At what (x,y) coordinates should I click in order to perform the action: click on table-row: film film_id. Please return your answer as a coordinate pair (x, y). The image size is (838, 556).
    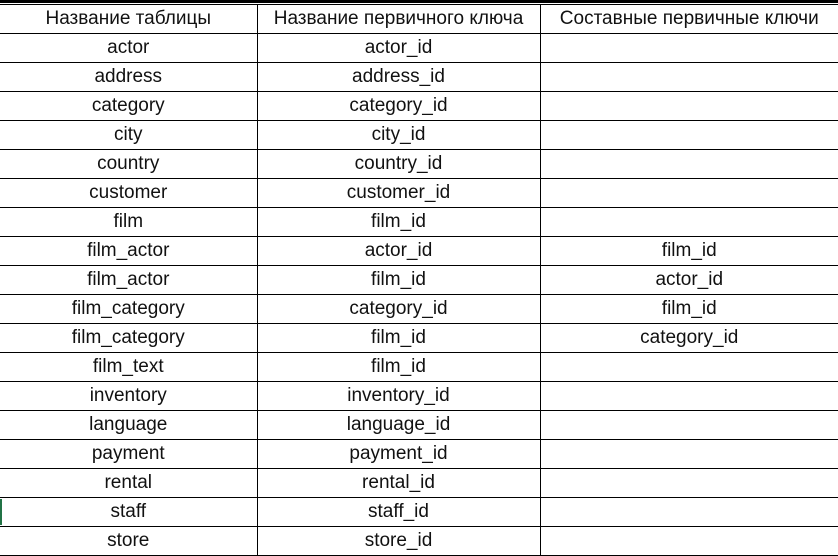
    Looking at the image, I should click on (419, 222).